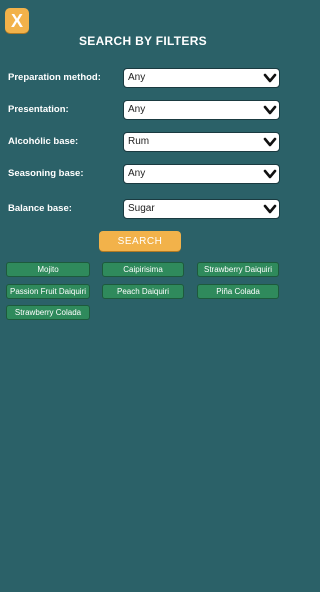  I want to click on result-chip-label: Piña Colada, so click(238, 291).